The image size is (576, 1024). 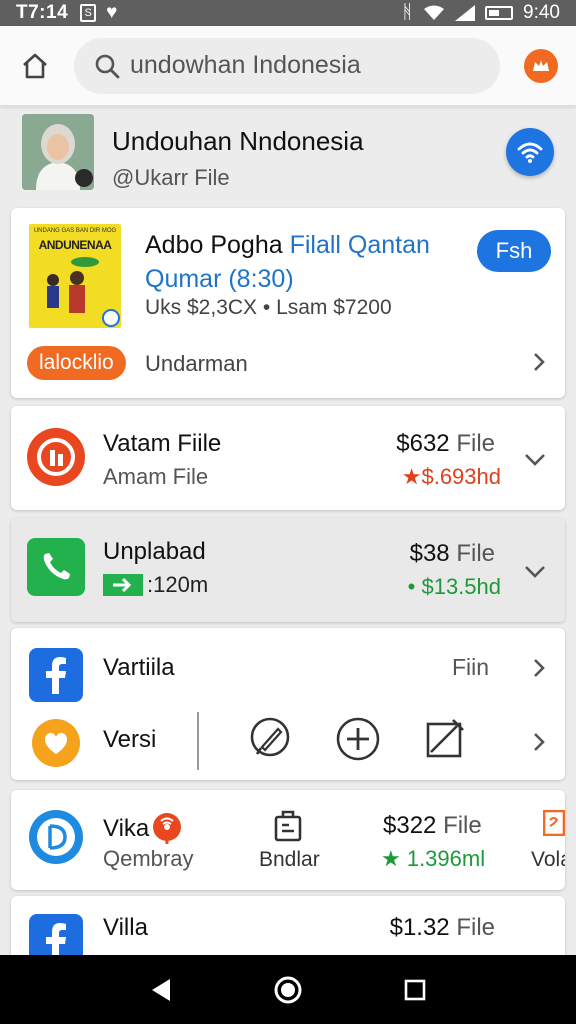 I want to click on edit-icon, so click(x=446, y=739).